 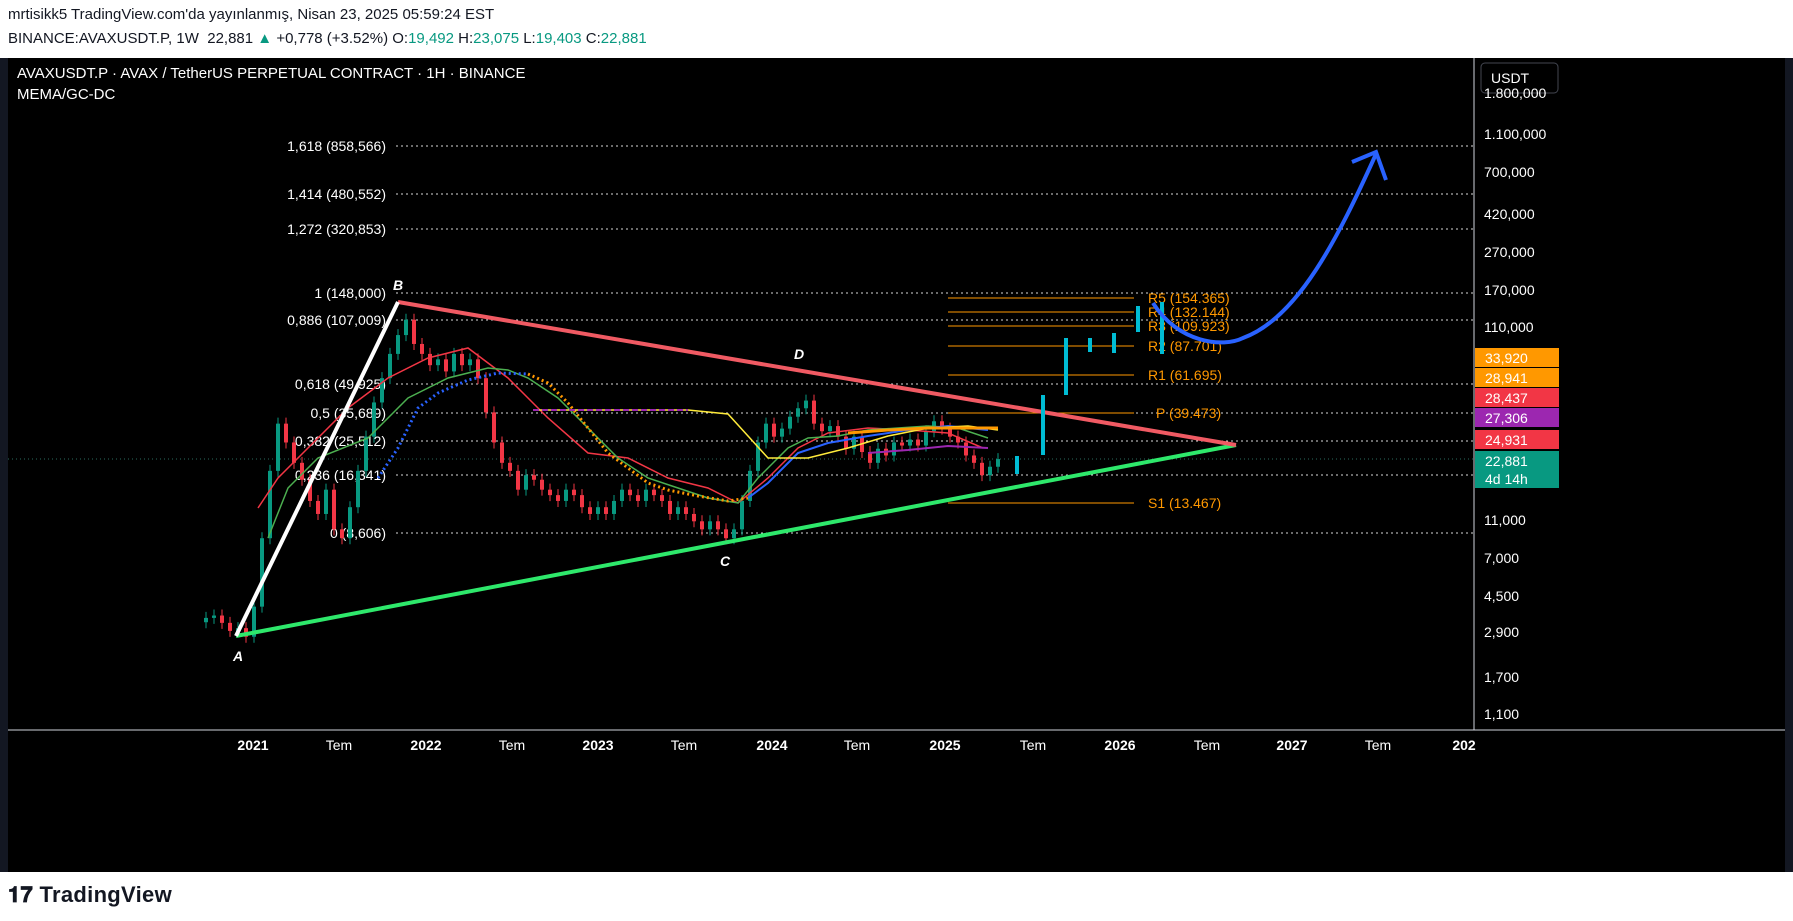 I want to click on y-tick-label: 7,000, so click(x=1501, y=558).